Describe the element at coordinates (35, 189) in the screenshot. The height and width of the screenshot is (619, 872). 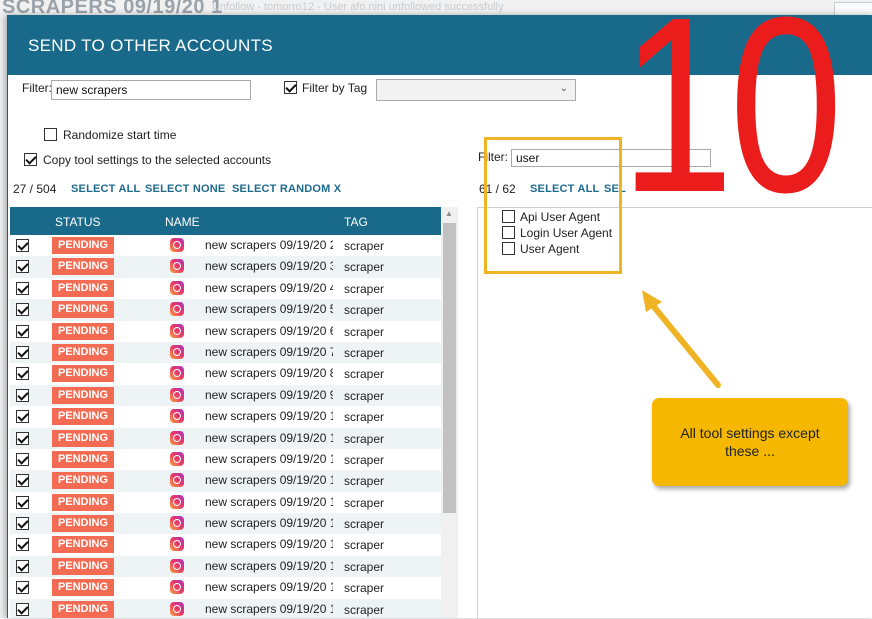
I see `accounts-count: 27 / 504` at that location.